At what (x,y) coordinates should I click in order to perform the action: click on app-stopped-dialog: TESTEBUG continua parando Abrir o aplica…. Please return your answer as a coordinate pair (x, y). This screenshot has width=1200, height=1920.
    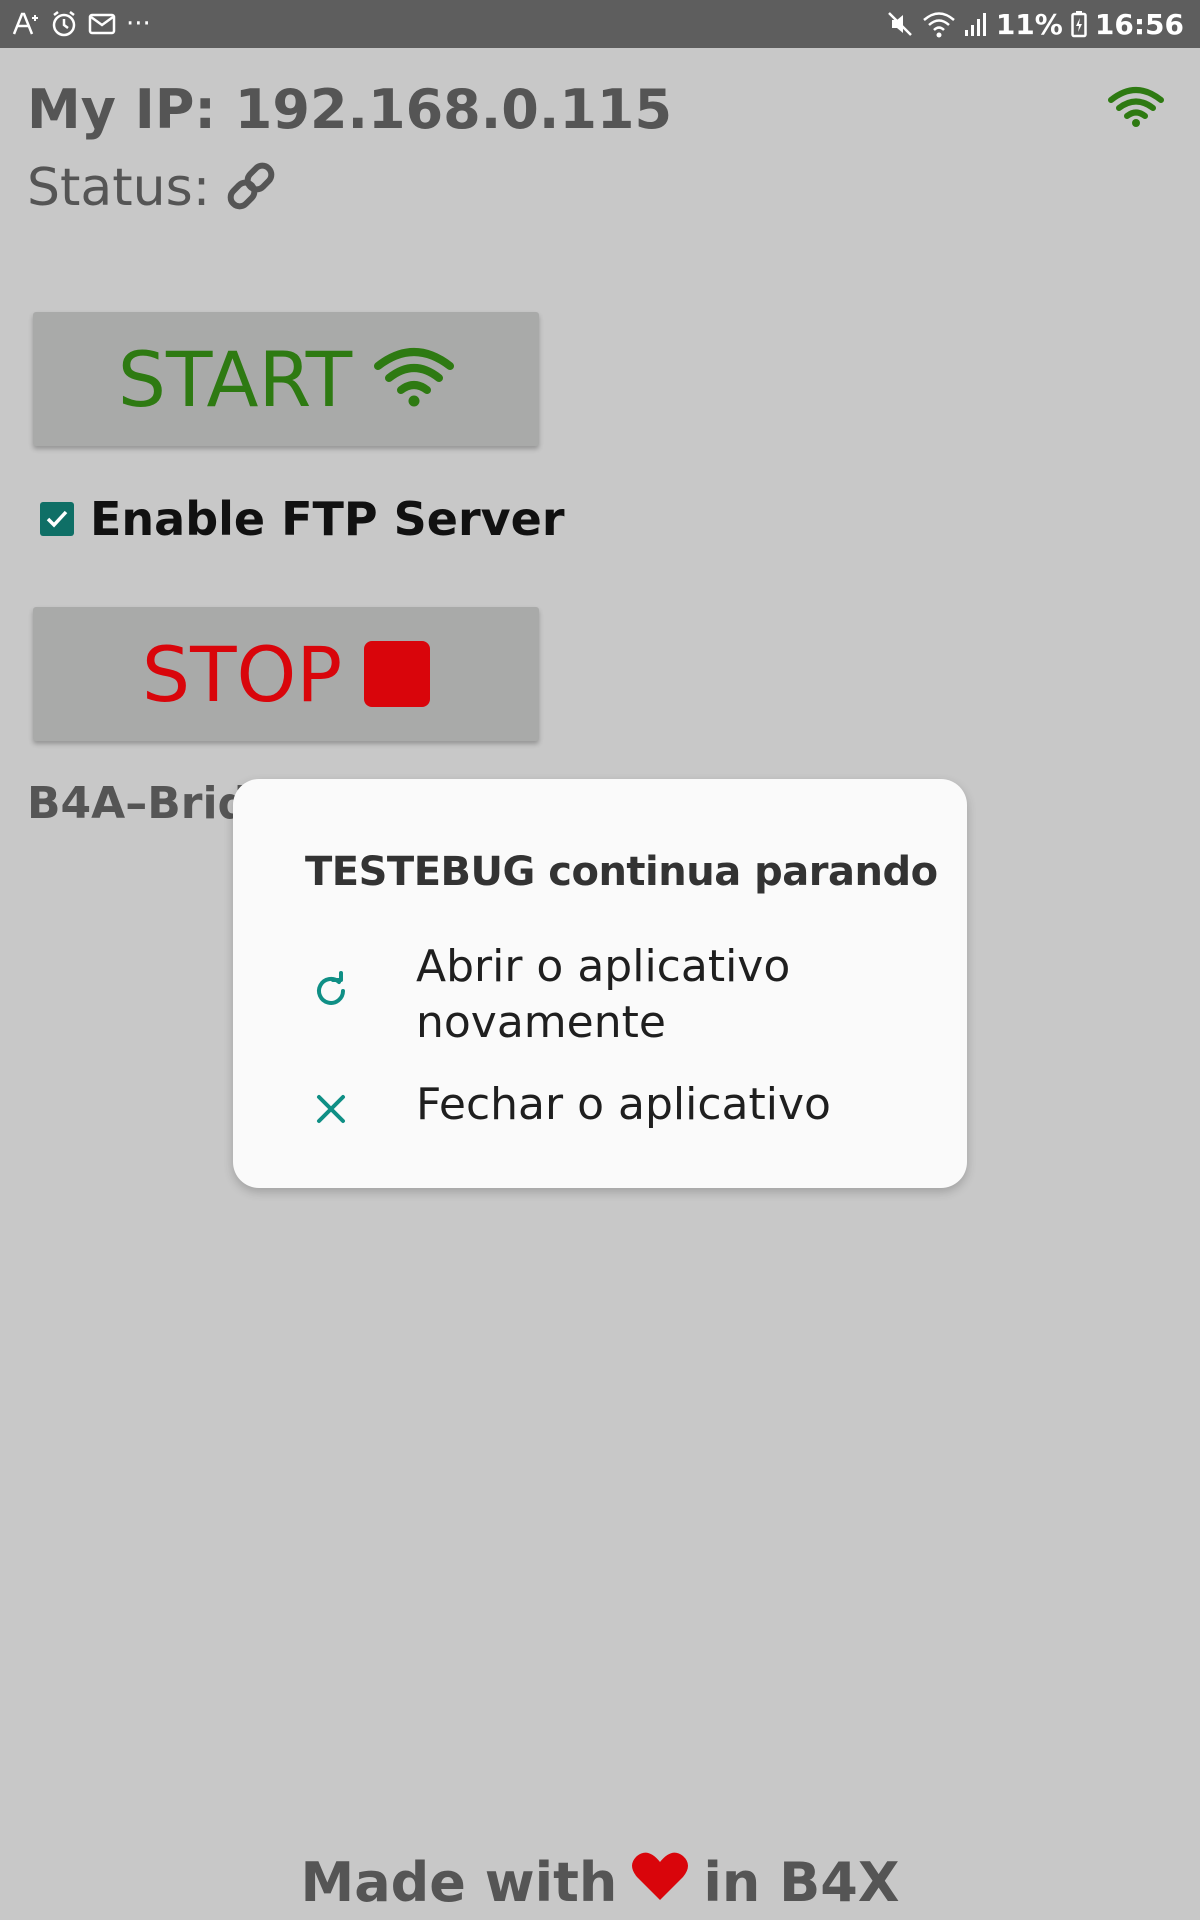
    Looking at the image, I should click on (600, 983).